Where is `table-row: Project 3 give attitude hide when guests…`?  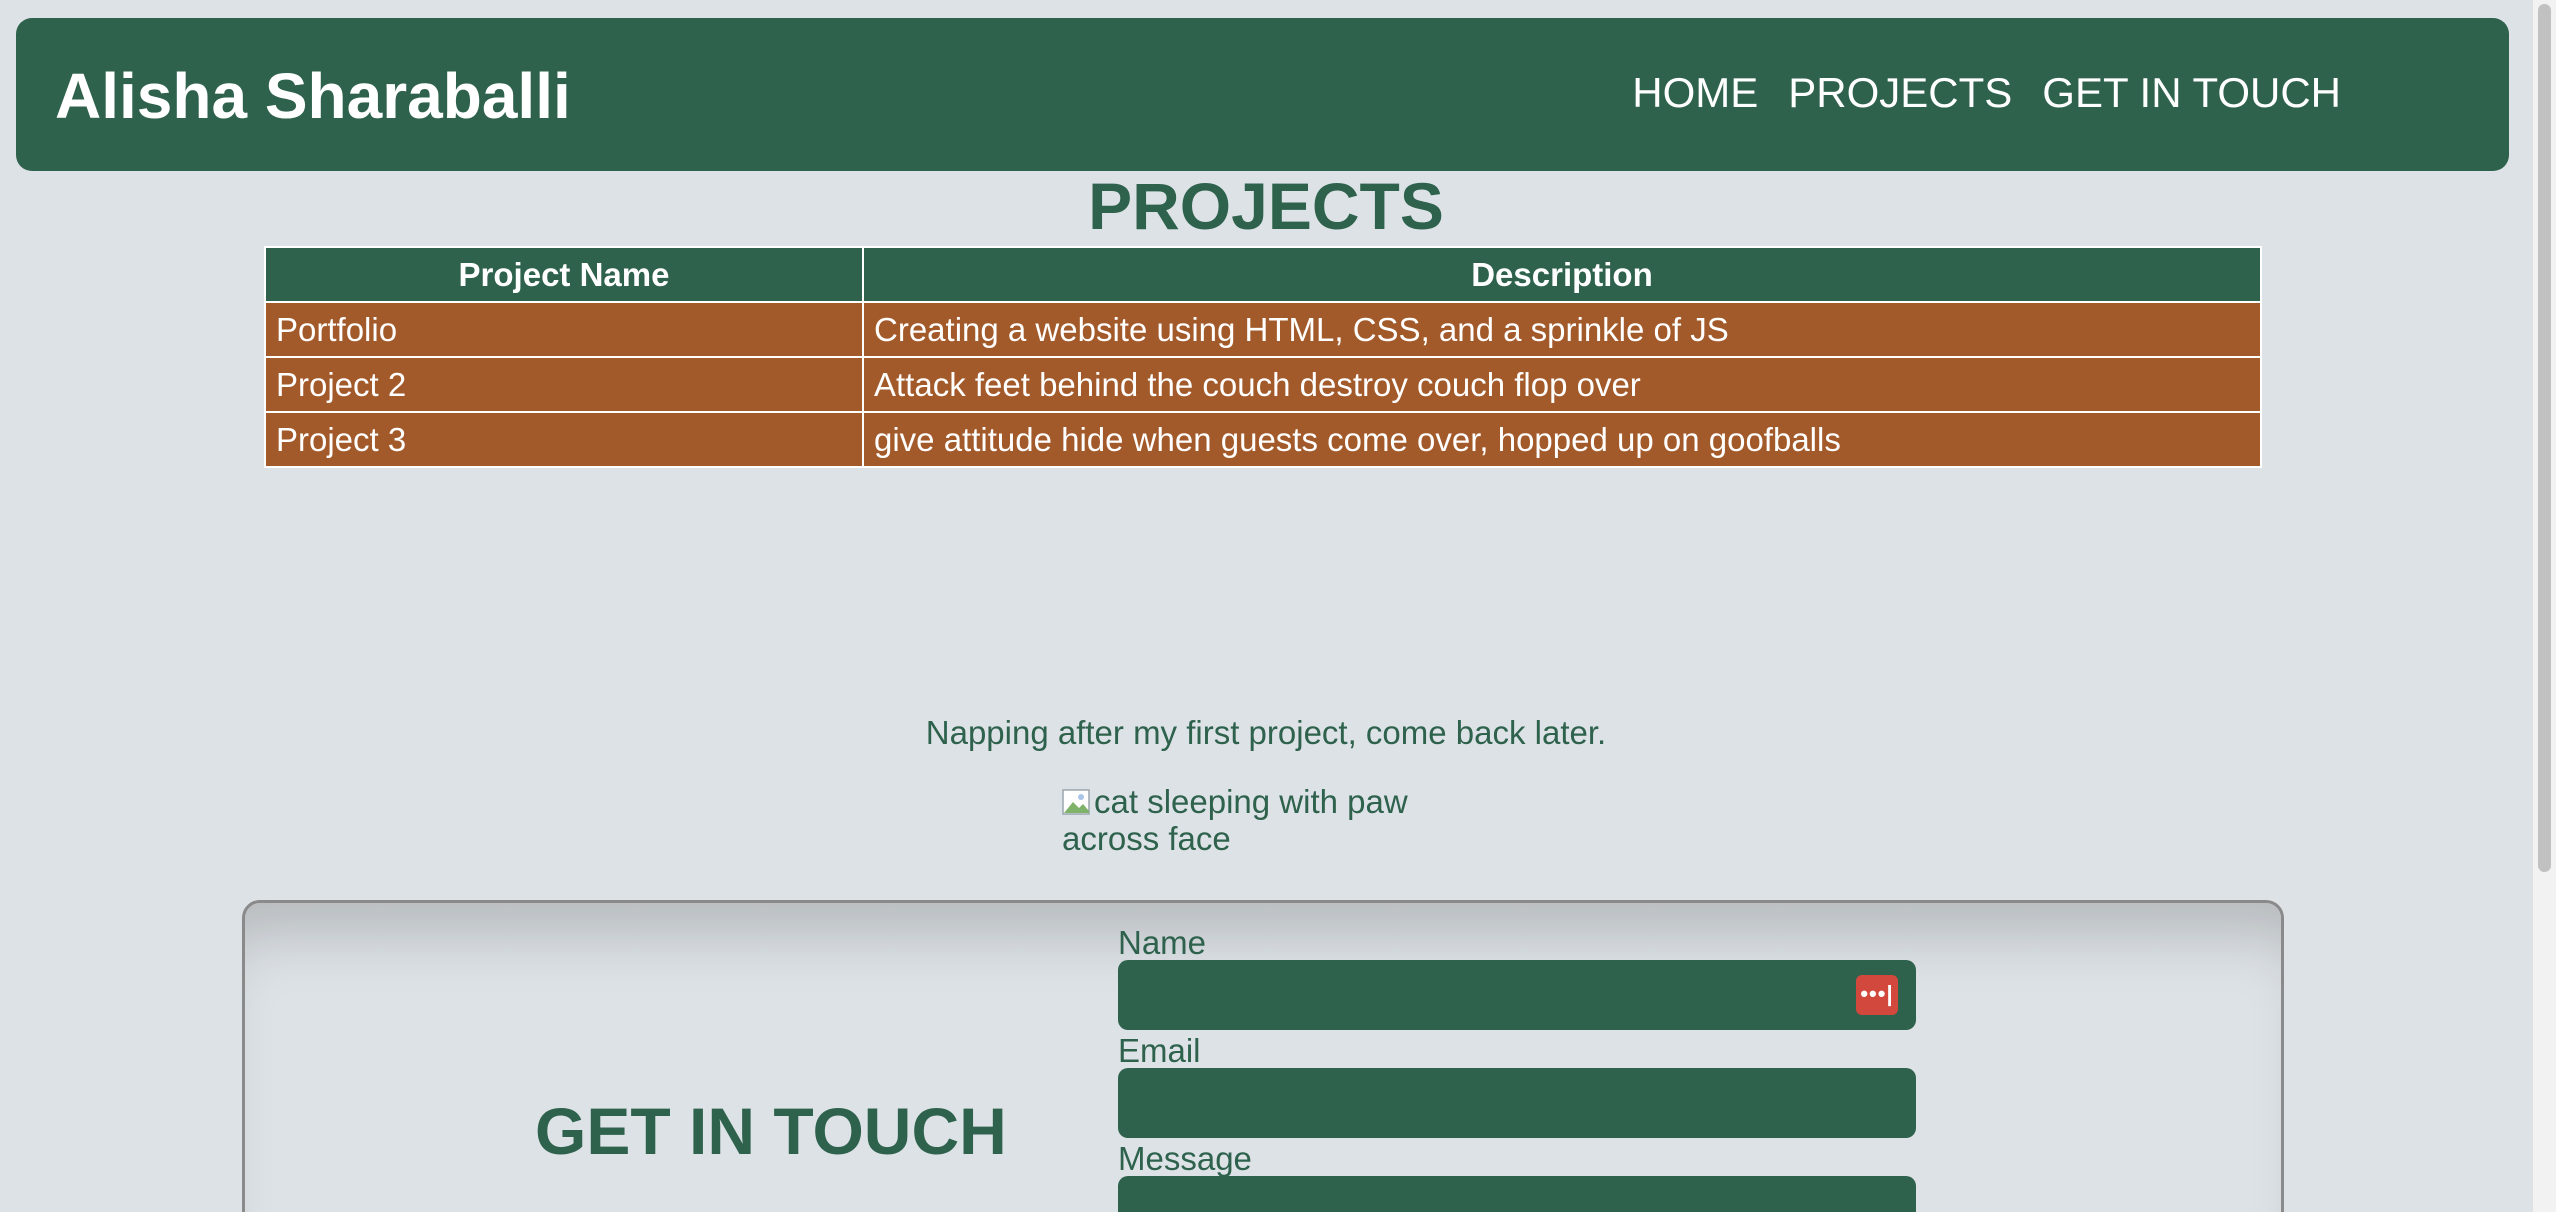 table-row: Project 3 give attitude hide when guests… is located at coordinates (1263, 439).